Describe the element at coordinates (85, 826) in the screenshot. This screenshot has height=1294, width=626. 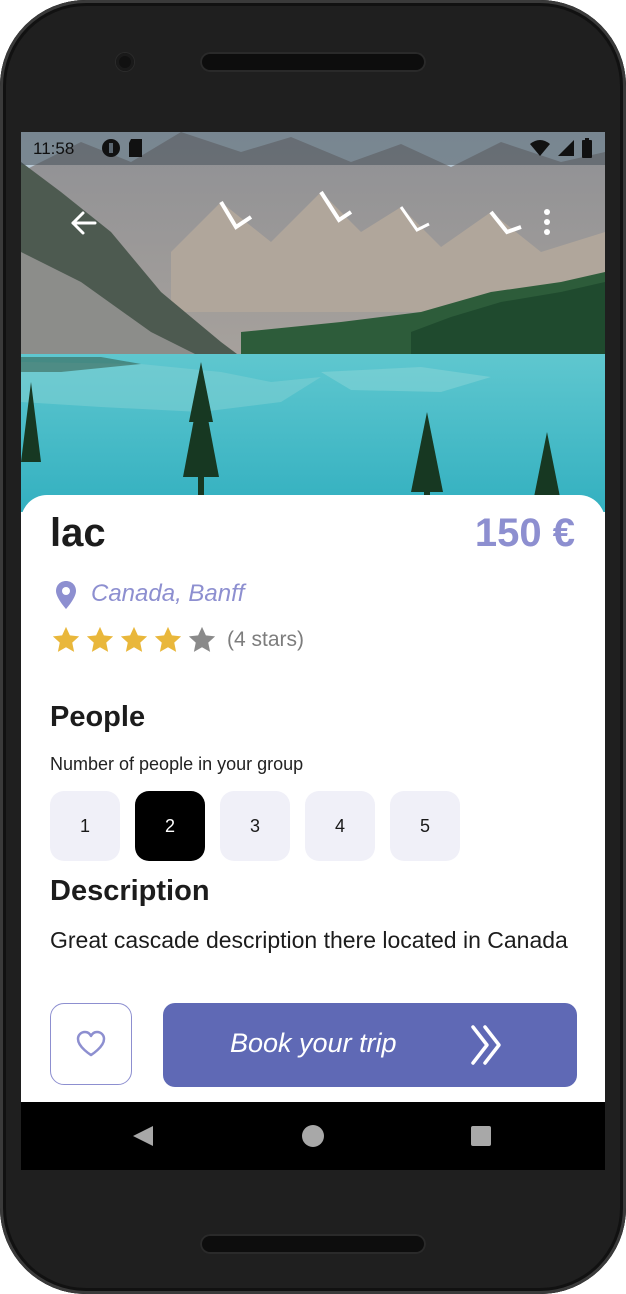
I see `people-option-1: 1` at that location.